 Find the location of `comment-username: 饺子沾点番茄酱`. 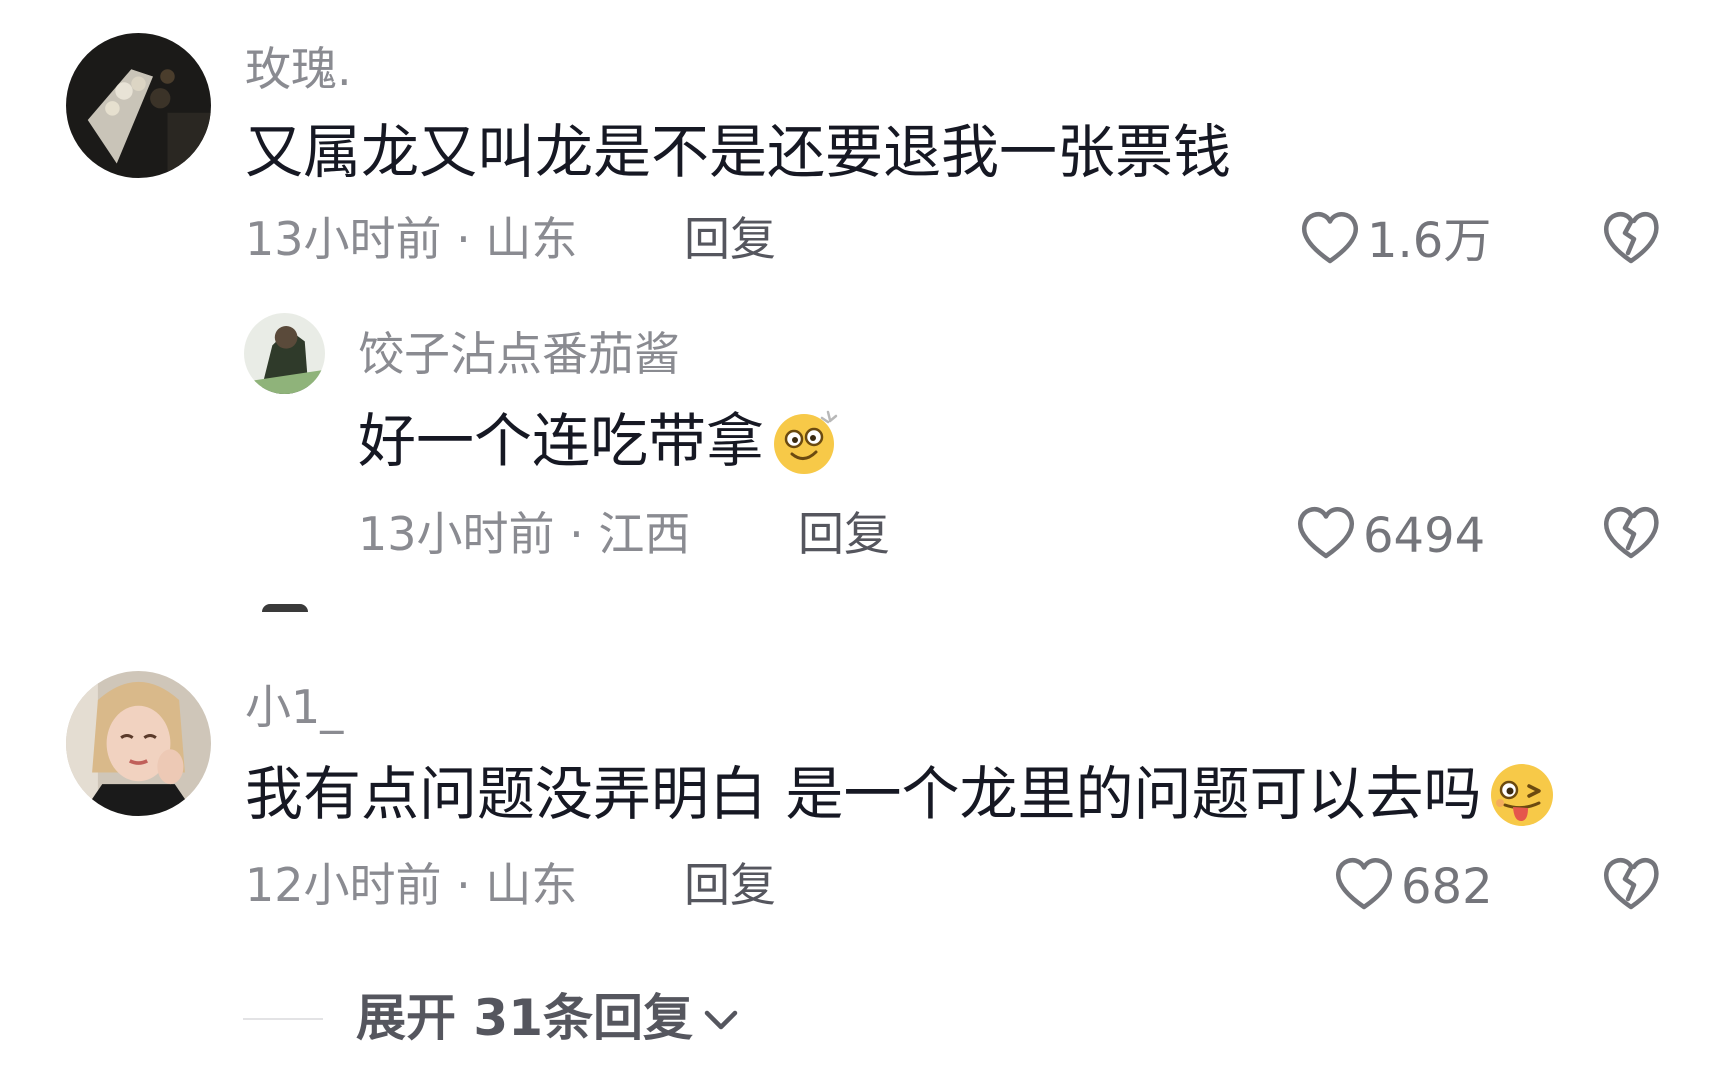

comment-username: 饺子沾点番茄酱 is located at coordinates (519, 354).